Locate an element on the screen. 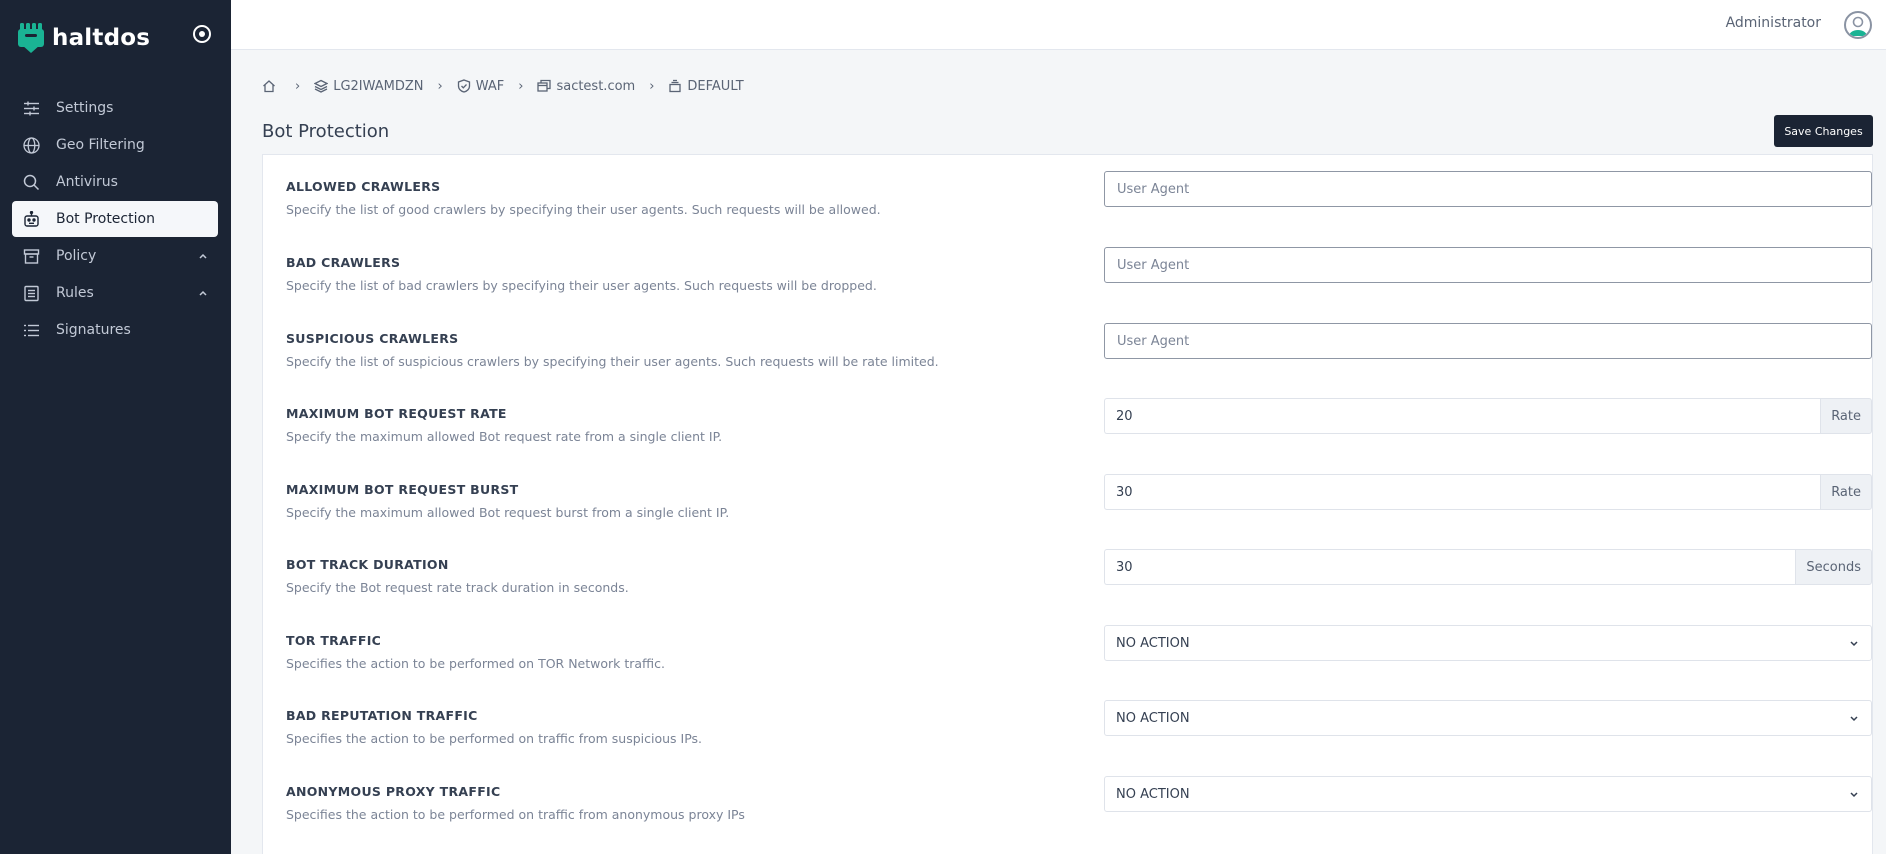 The image size is (1886, 854). breadcrumb-item-domain: sactest.com is located at coordinates (586, 86).